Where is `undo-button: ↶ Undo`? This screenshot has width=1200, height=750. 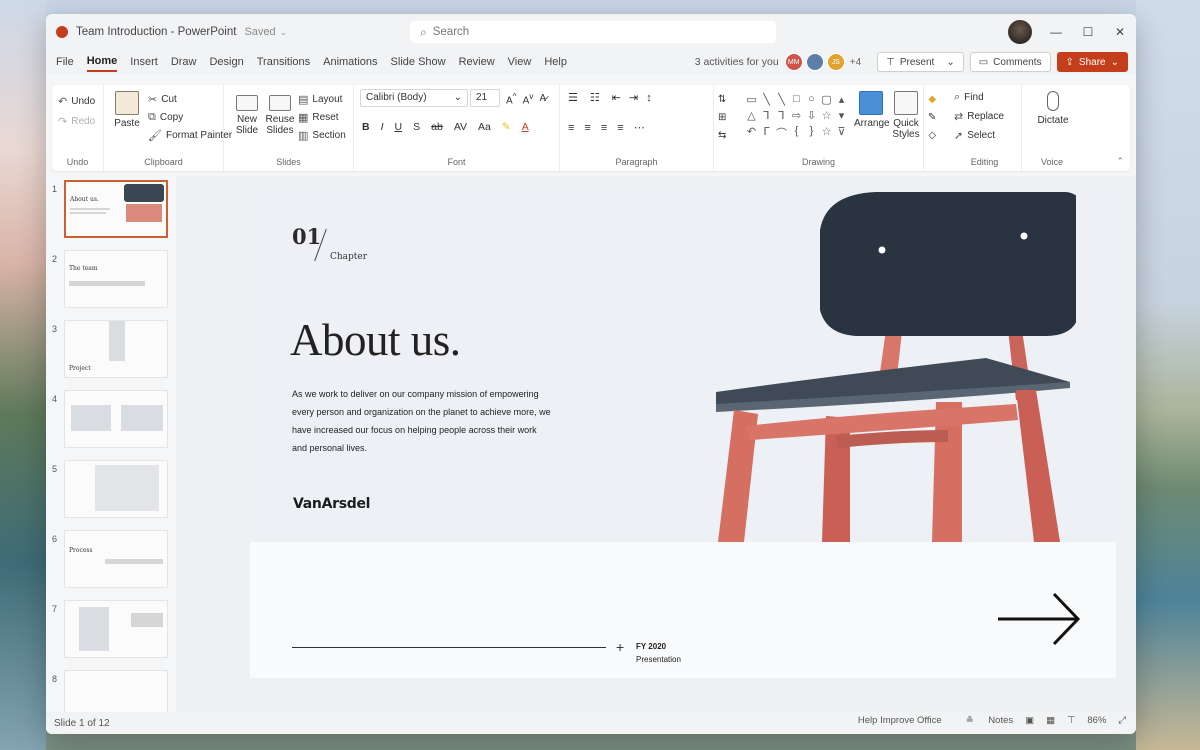 undo-button: ↶ Undo is located at coordinates (76, 101).